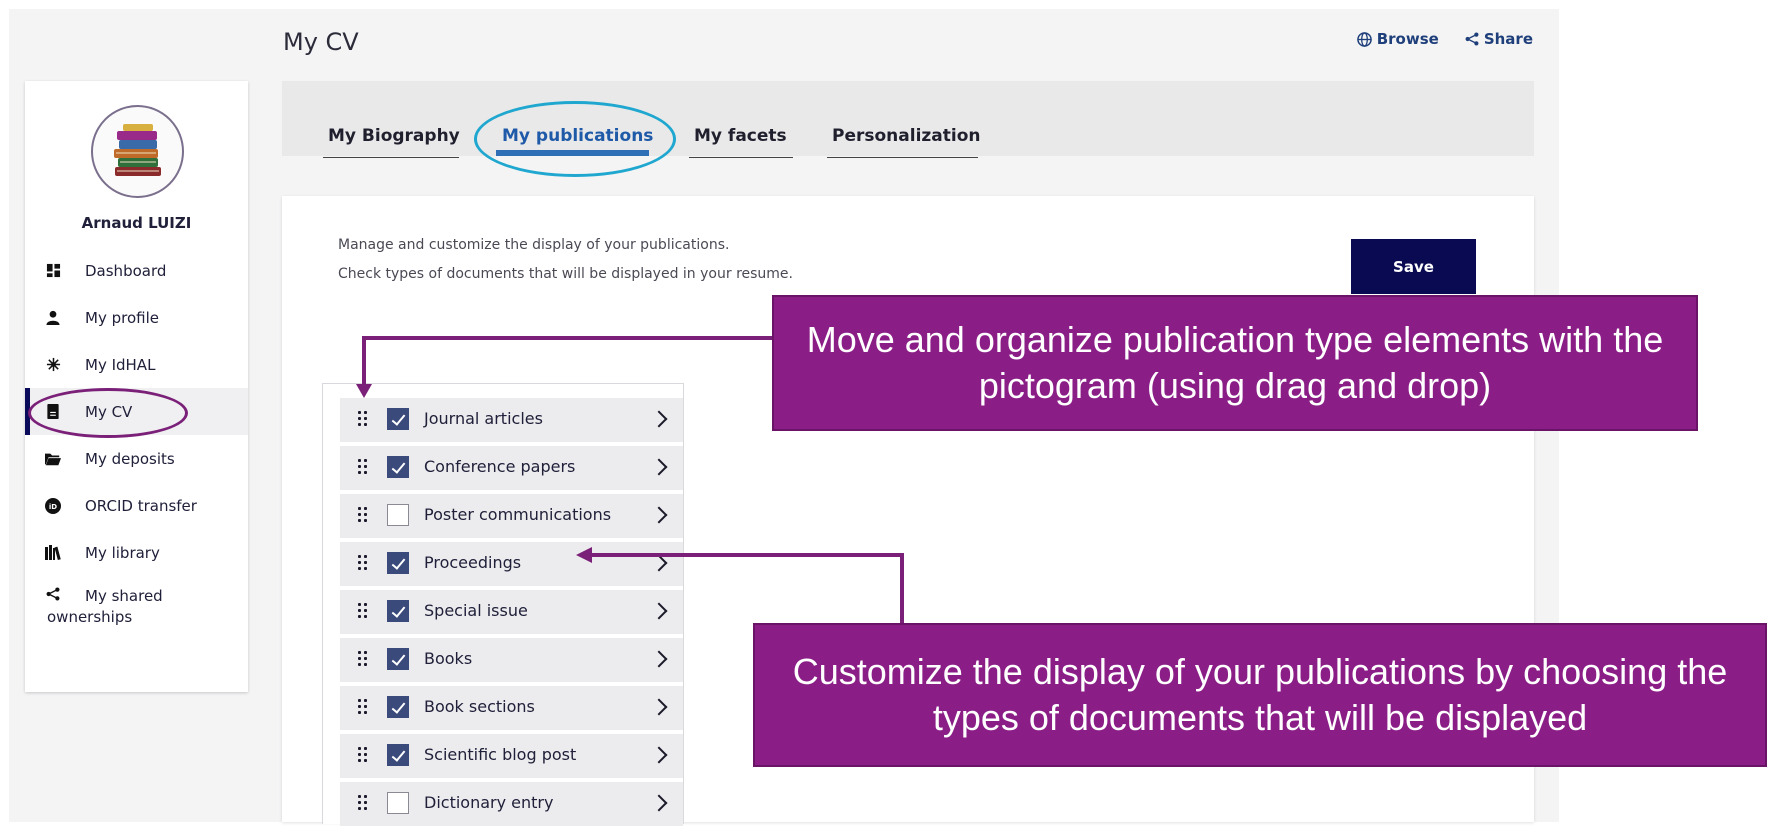 The width and height of the screenshot is (1769, 826). What do you see at coordinates (394, 136) in the screenshot?
I see `tab-my-biography: My Biography` at bounding box center [394, 136].